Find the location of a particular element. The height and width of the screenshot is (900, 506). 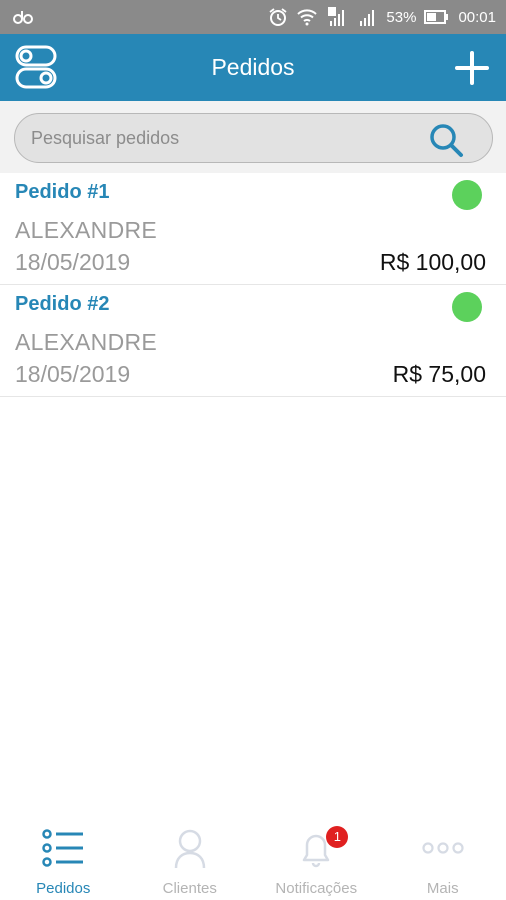

notification-icon is located at coordinates (23, 17).